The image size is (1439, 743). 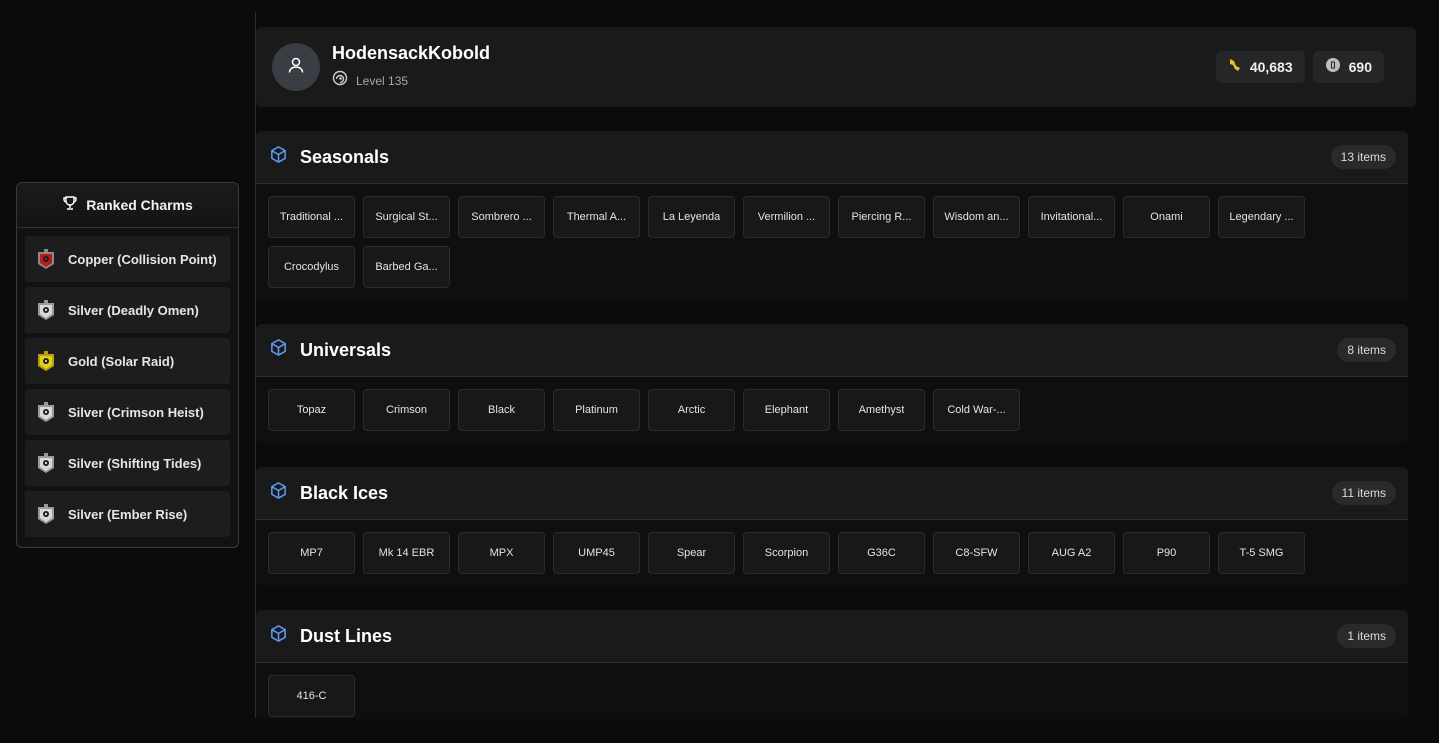 What do you see at coordinates (1166, 553) in the screenshot?
I see `skin-item: P90` at bounding box center [1166, 553].